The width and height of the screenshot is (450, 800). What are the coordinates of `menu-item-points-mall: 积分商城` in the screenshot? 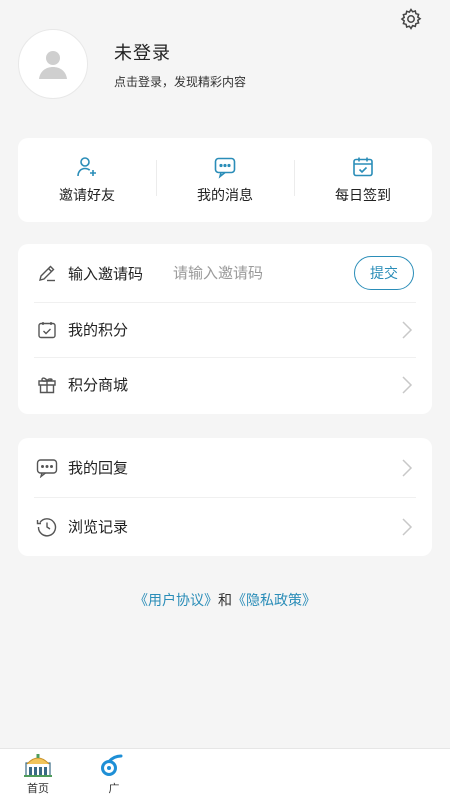 It's located at (225, 384).